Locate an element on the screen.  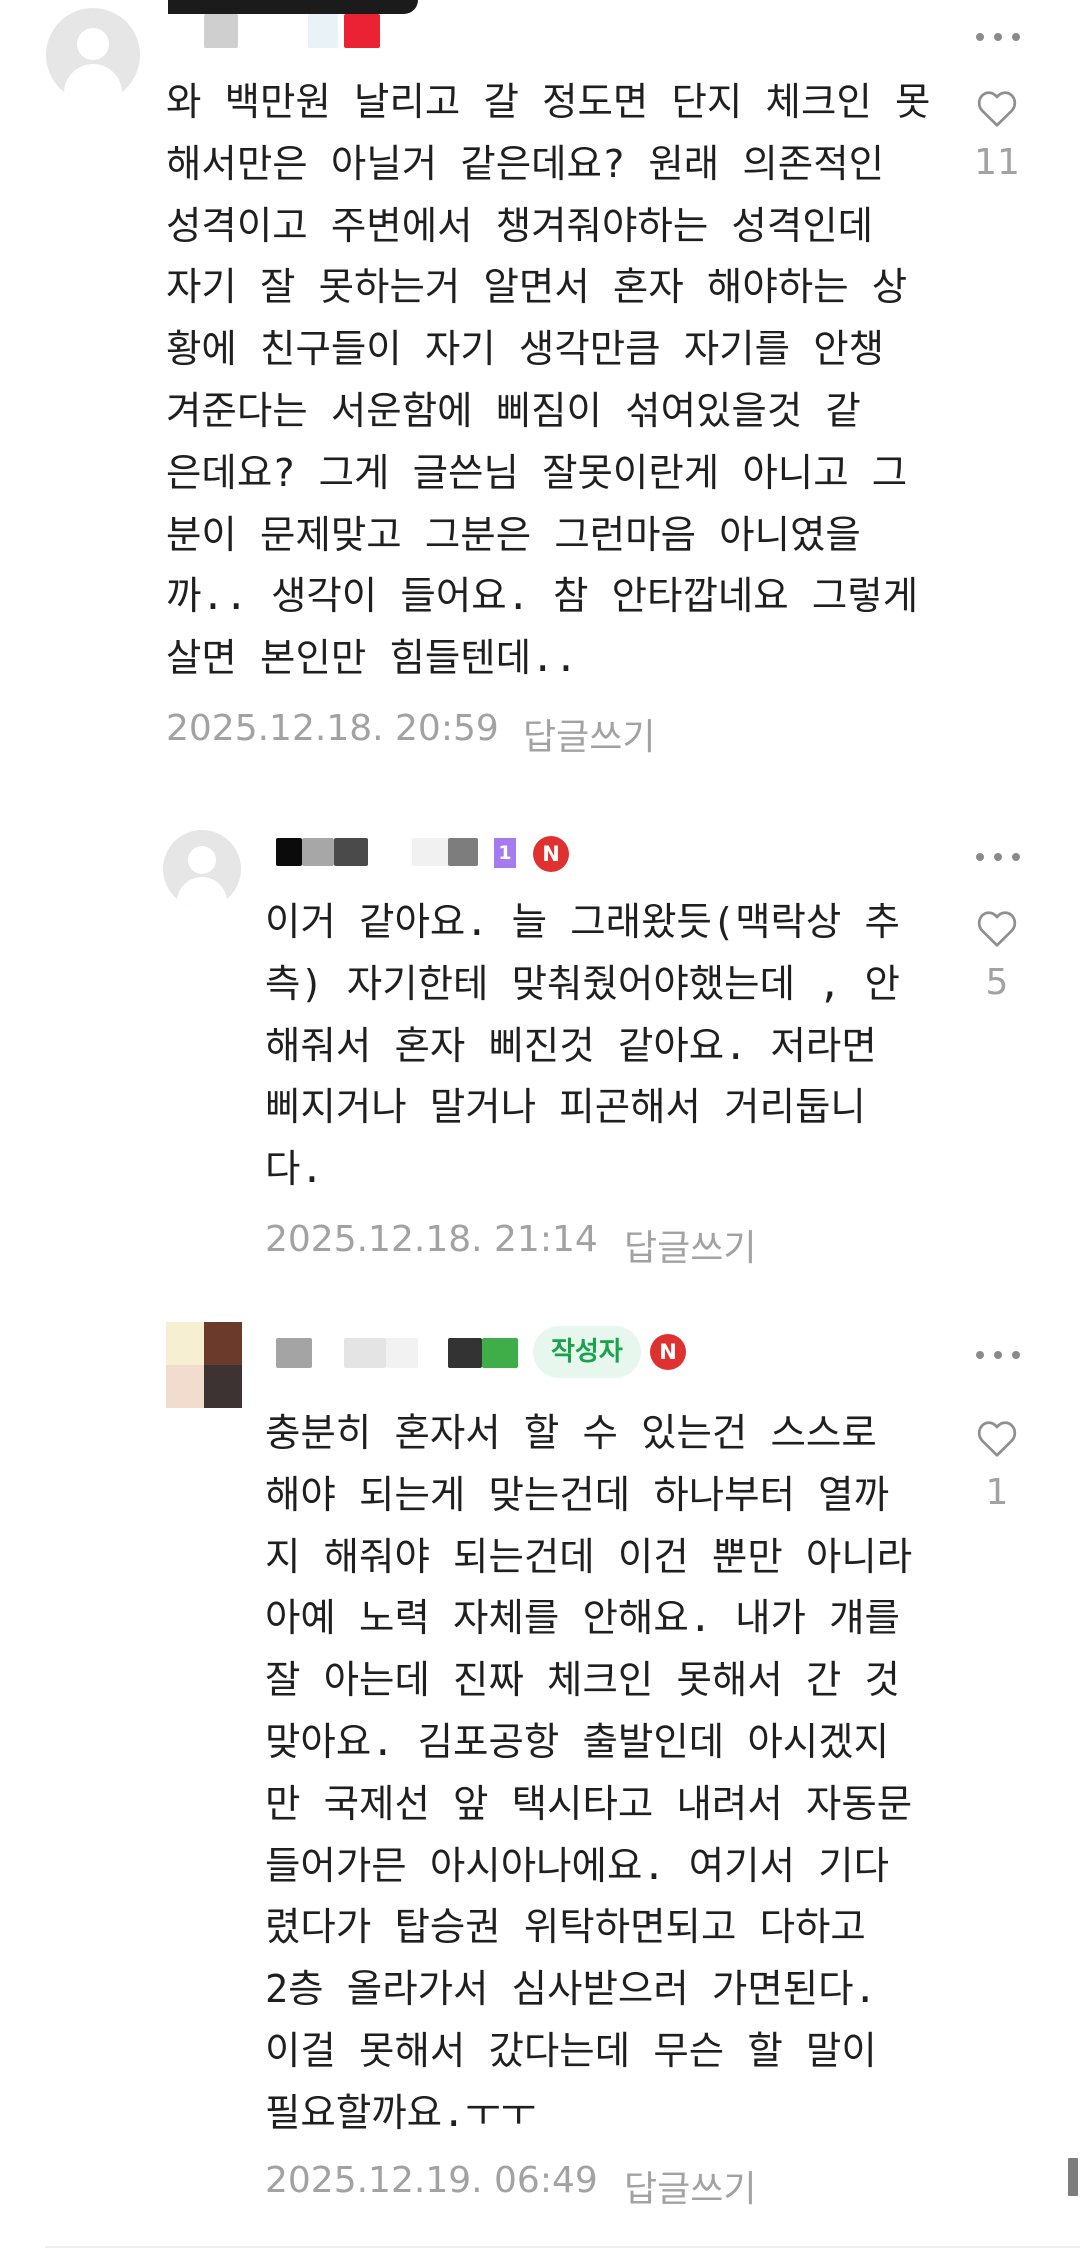
comment-date: 2025.12.18. 20:59 is located at coordinates (332, 728).